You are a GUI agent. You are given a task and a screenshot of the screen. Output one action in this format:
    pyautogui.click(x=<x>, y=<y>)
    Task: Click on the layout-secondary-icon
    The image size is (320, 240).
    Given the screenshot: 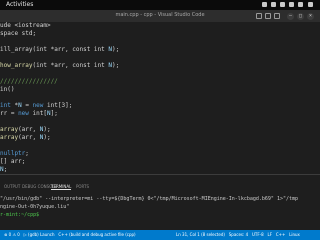 What is the action you would take?
    pyautogui.click(x=277, y=16)
    